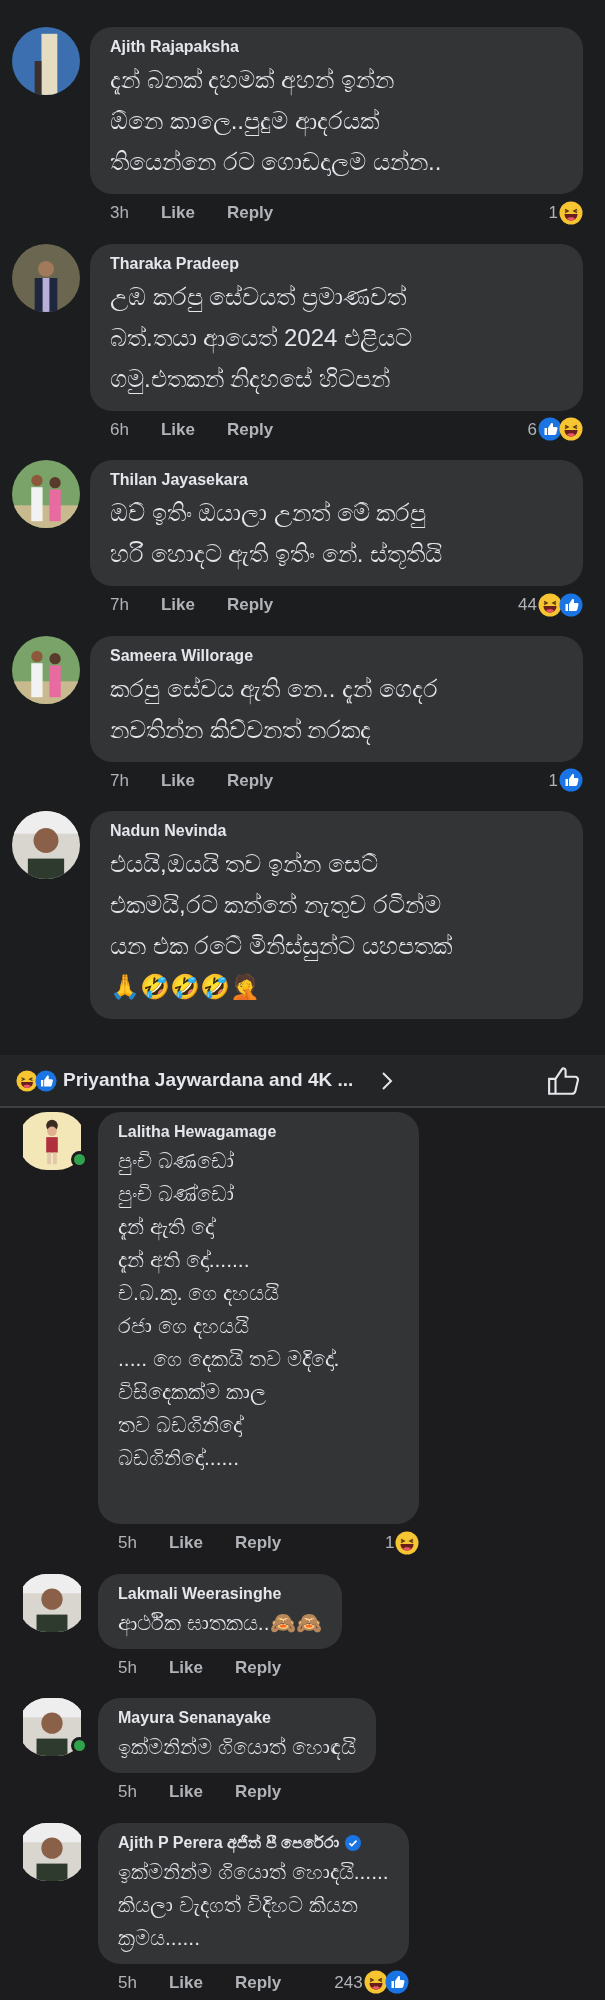 The image size is (605, 2000). I want to click on comment-text: එයයි,ඔයයි තව ඉන්න සෙට් එකමයි,රට කන්නේ නැතුව රටින්ම යන එක රටේ මිනිස්සුන්ට යහපතක් 🙏🤣🤣🤣🤦, so click(281, 925).